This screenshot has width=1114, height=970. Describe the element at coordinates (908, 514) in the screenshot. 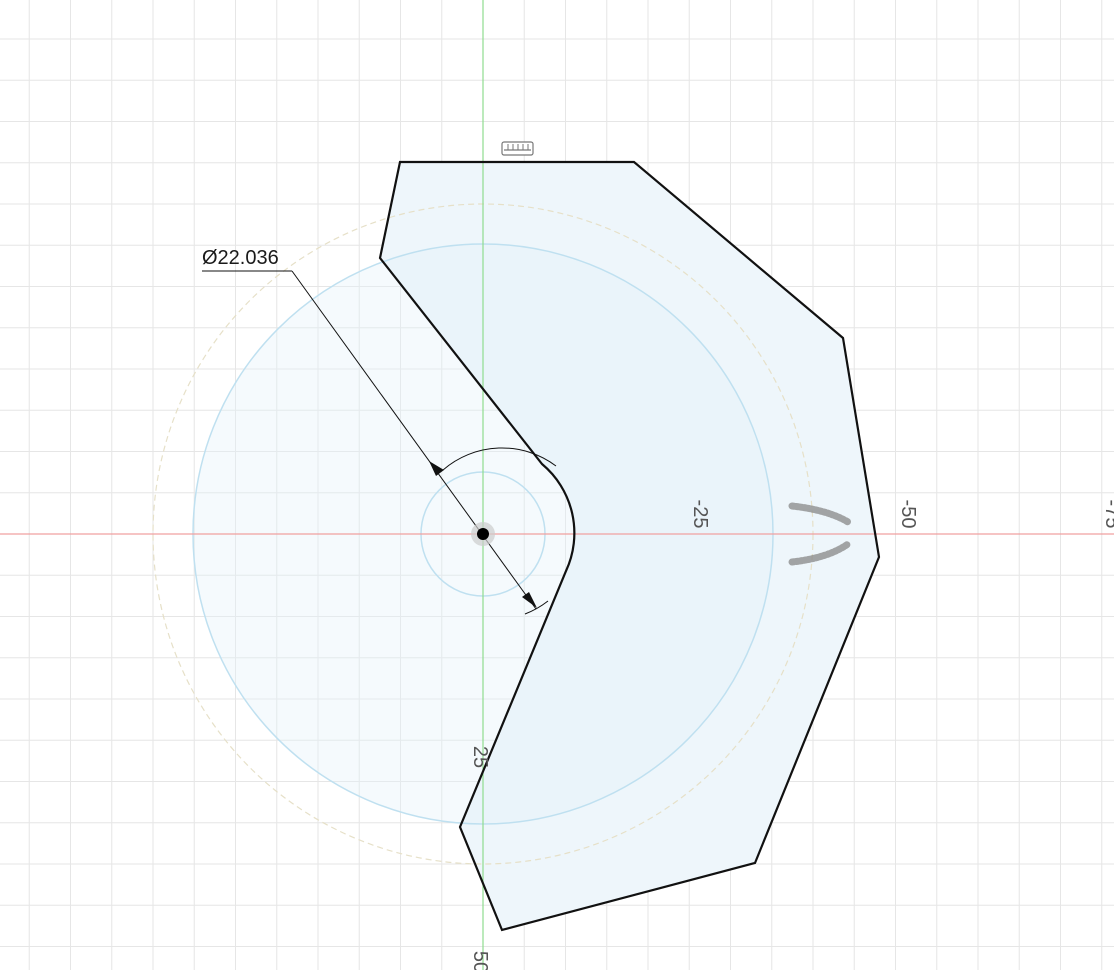

I see `axis-label-neg50: -50` at that location.